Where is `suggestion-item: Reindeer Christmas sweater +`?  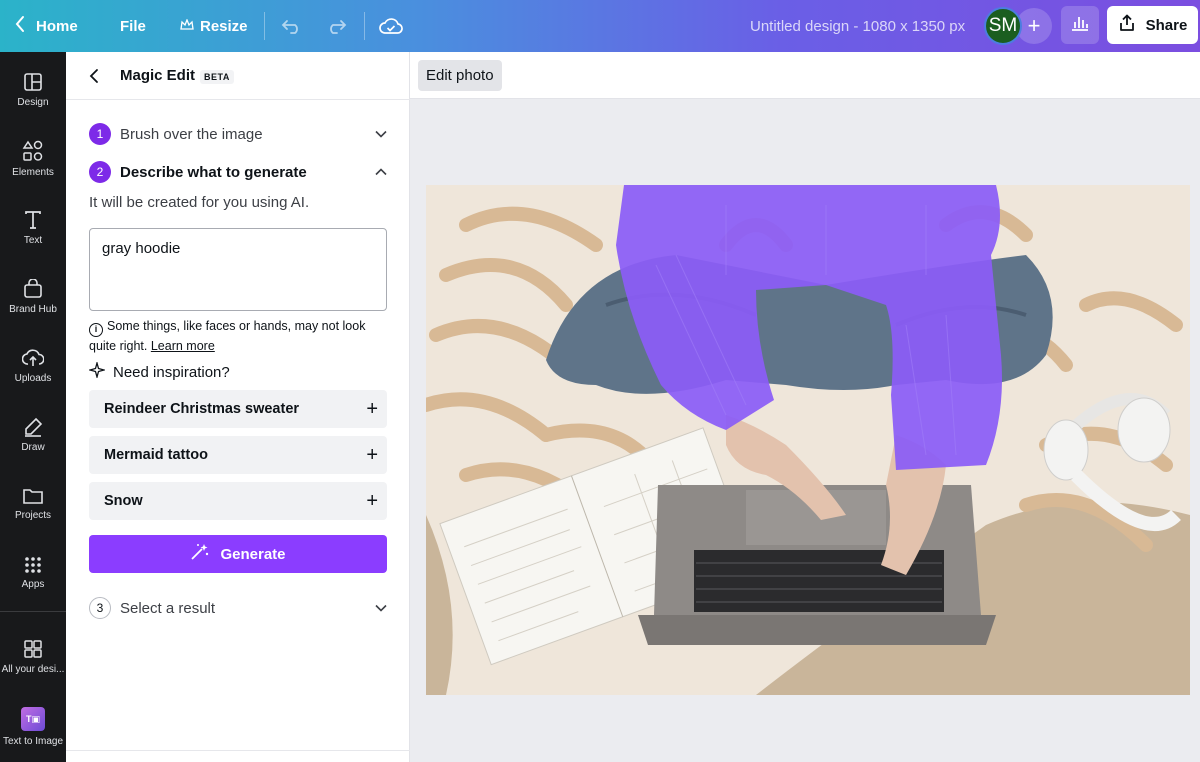
suggestion-item: Reindeer Christmas sweater + is located at coordinates (238, 409).